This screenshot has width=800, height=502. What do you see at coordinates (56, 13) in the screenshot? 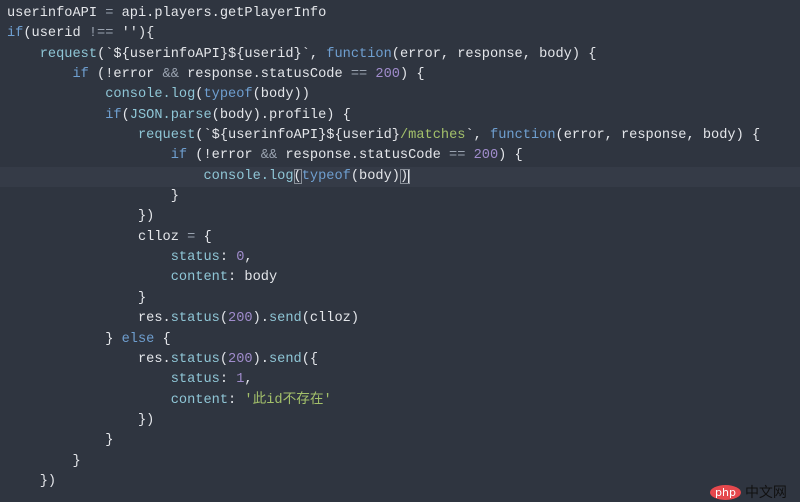
I see `code-token: userinfoAPI` at bounding box center [56, 13].